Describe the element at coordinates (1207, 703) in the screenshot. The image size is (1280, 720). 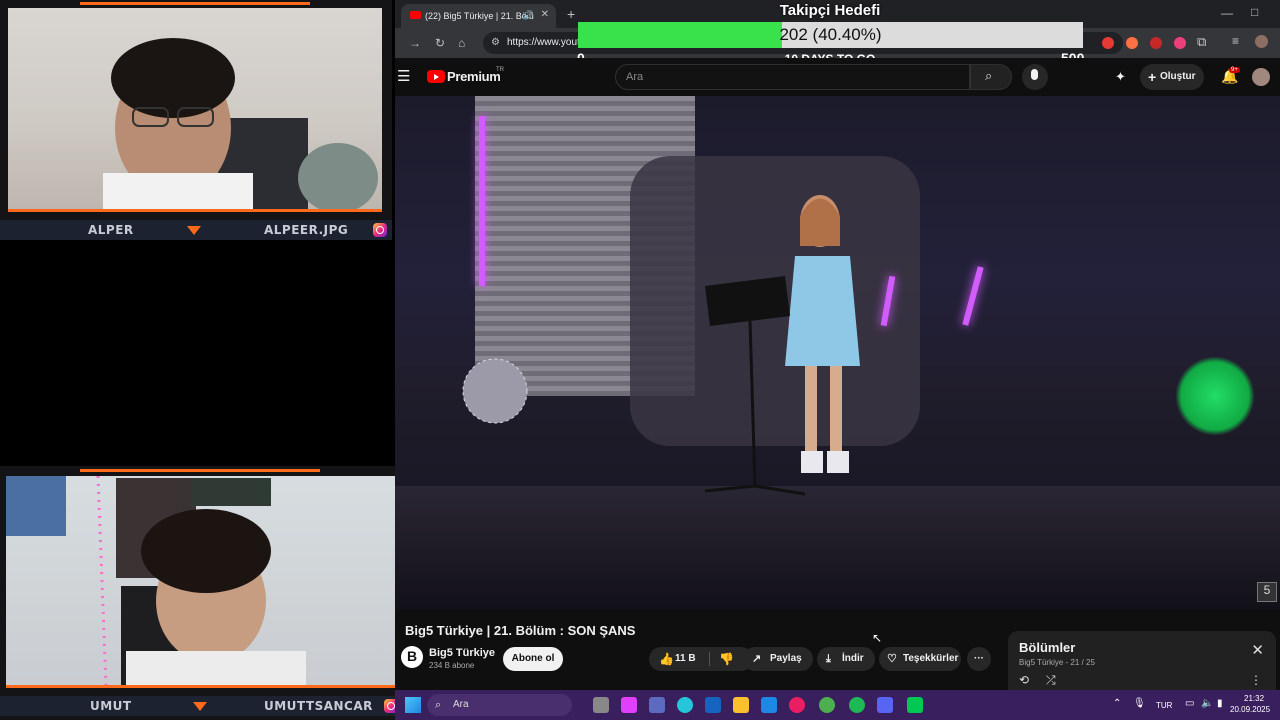
I see `volume-icon: 🔈` at that location.